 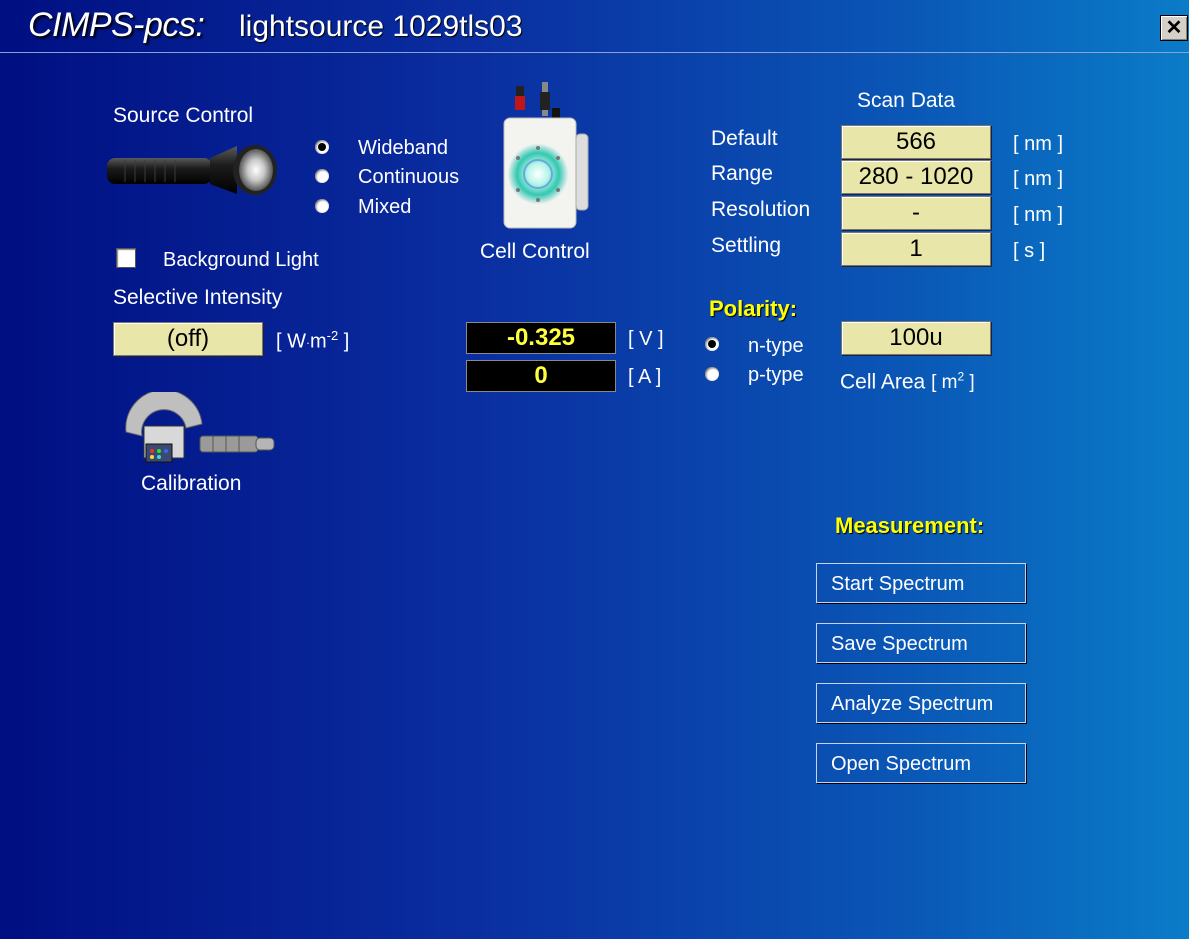 What do you see at coordinates (753, 308) in the screenshot?
I see `polarity-heading: Polarity:` at bounding box center [753, 308].